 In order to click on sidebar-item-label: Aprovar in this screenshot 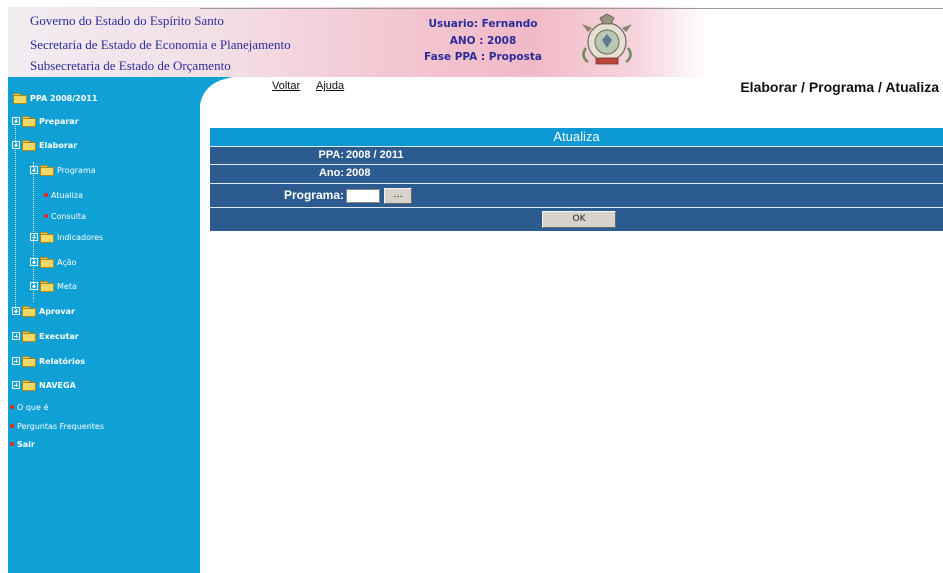, I will do `click(57, 311)`.